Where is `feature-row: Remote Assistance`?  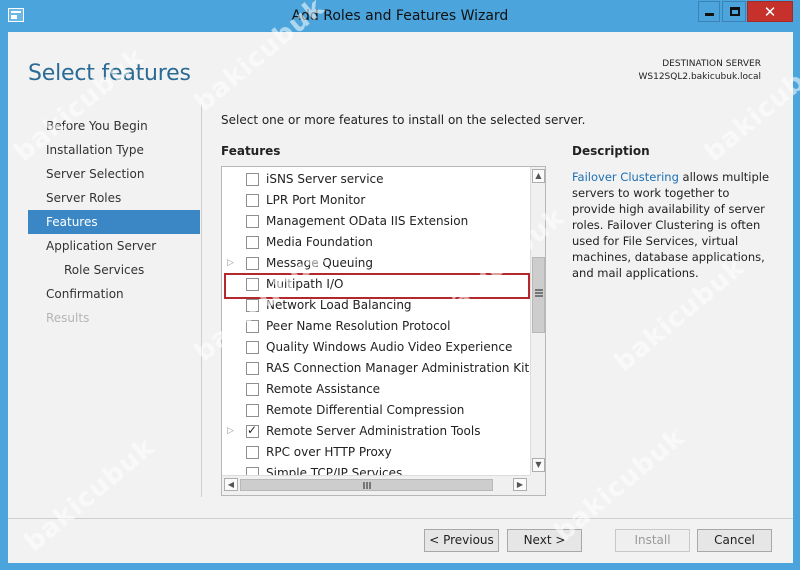 feature-row: Remote Assistance is located at coordinates (376, 389).